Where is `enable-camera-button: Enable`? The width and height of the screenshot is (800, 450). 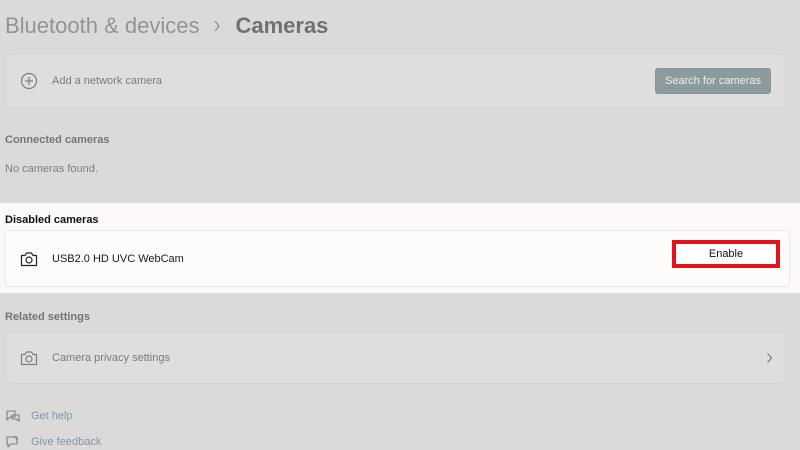
enable-camera-button: Enable is located at coordinates (726, 254).